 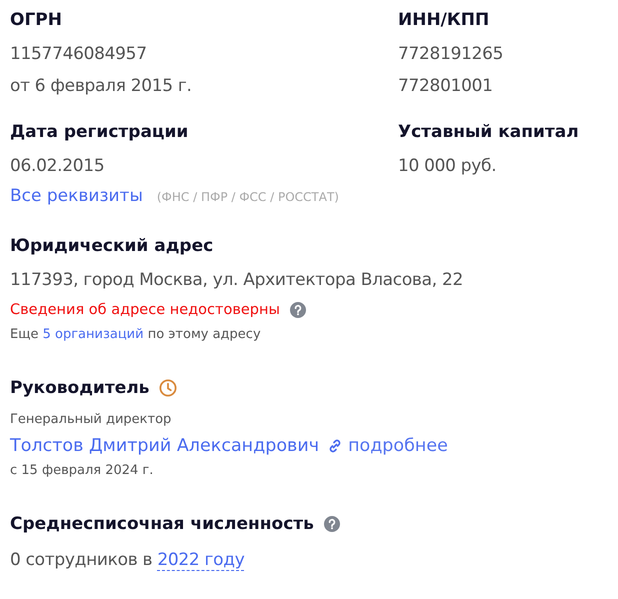 What do you see at coordinates (445, 86) in the screenshot?
I see `field-value: 772801001` at bounding box center [445, 86].